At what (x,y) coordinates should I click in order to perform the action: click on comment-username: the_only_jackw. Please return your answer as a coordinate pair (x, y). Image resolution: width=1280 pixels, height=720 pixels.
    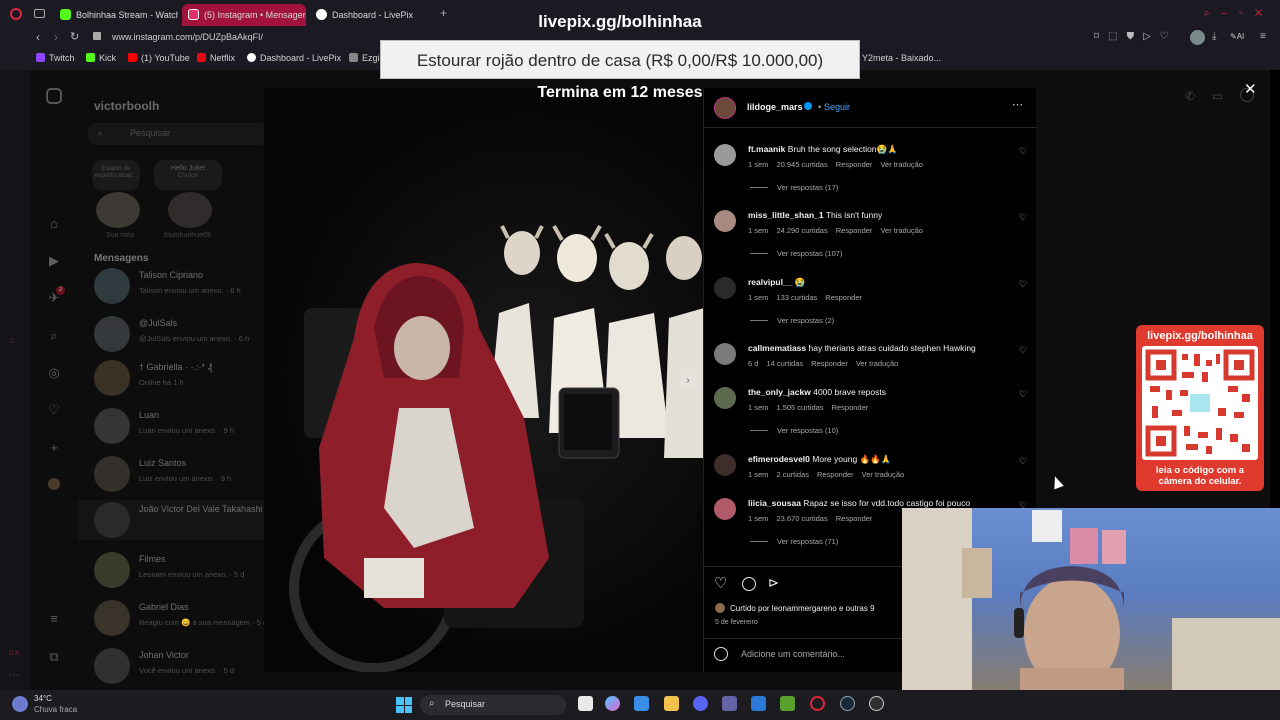
    Looking at the image, I should click on (779, 392).